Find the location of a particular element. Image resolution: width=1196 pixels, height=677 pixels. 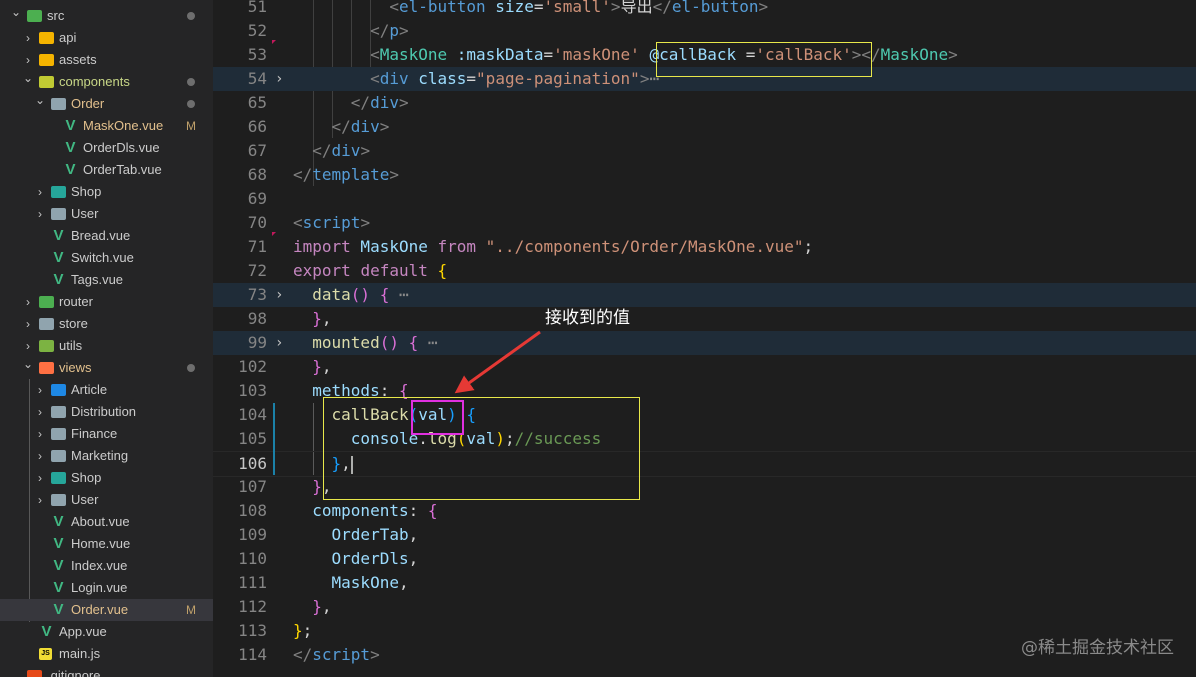

annotation-label: 接收到的值 is located at coordinates (587, 318).